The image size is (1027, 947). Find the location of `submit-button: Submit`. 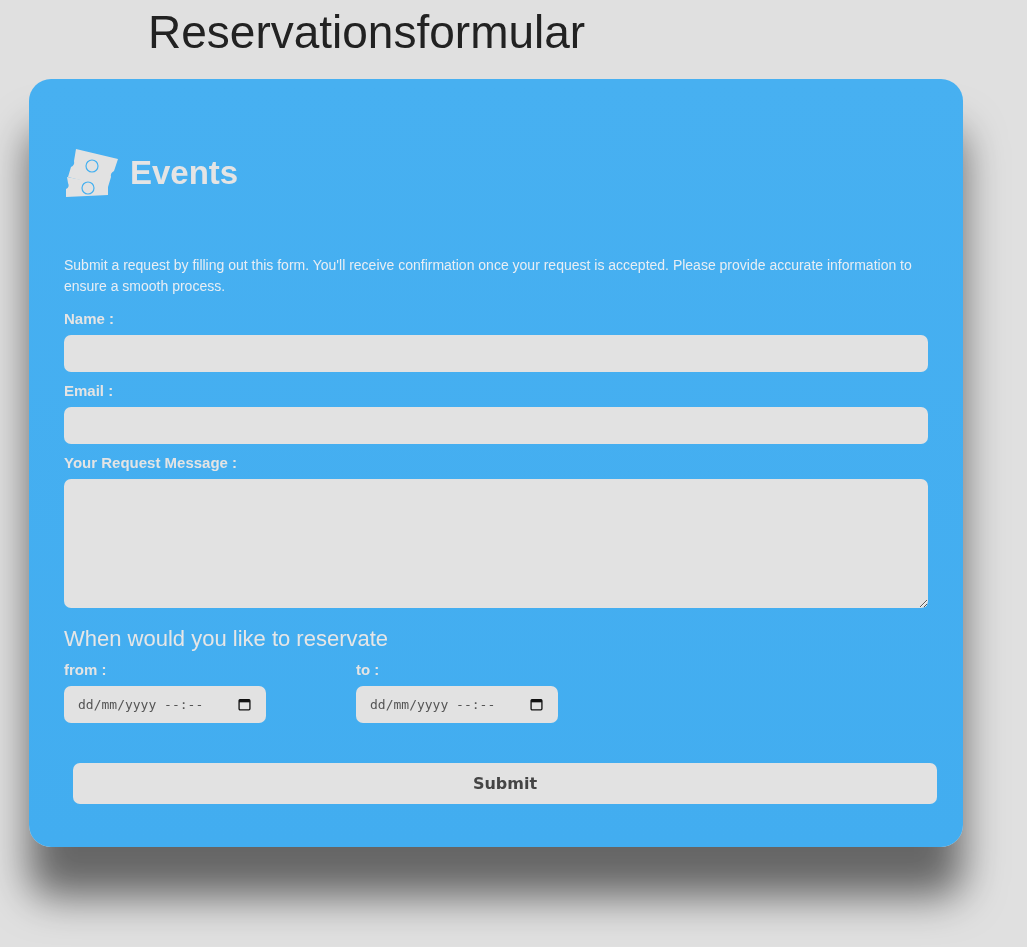

submit-button: Submit is located at coordinates (505, 783).